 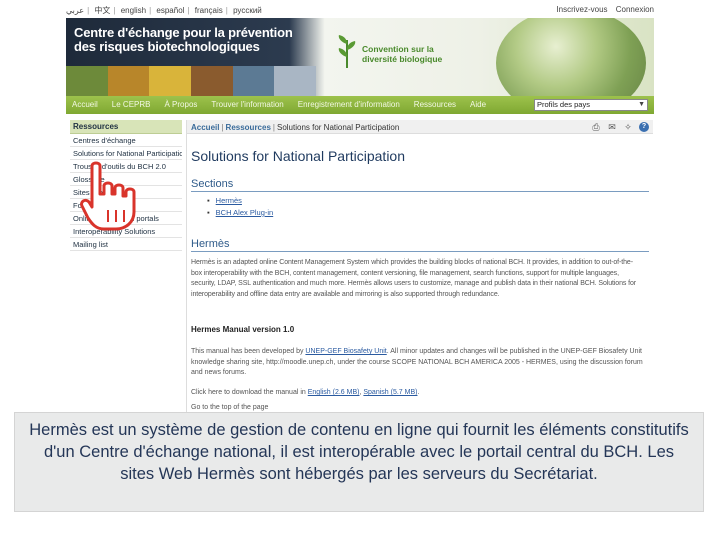 What do you see at coordinates (240, 212) in the screenshot?
I see `section-link-bch-alex: BCH Alex Plug-in` at bounding box center [240, 212].